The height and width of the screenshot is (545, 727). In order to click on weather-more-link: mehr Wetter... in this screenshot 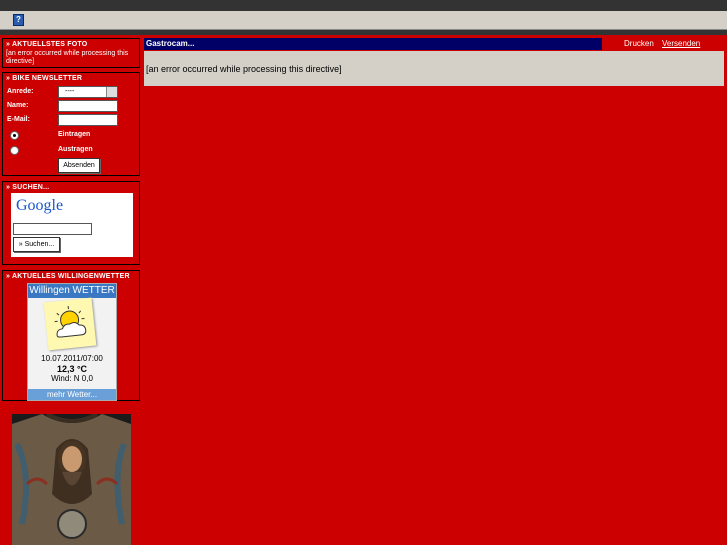, I will do `click(72, 394)`.